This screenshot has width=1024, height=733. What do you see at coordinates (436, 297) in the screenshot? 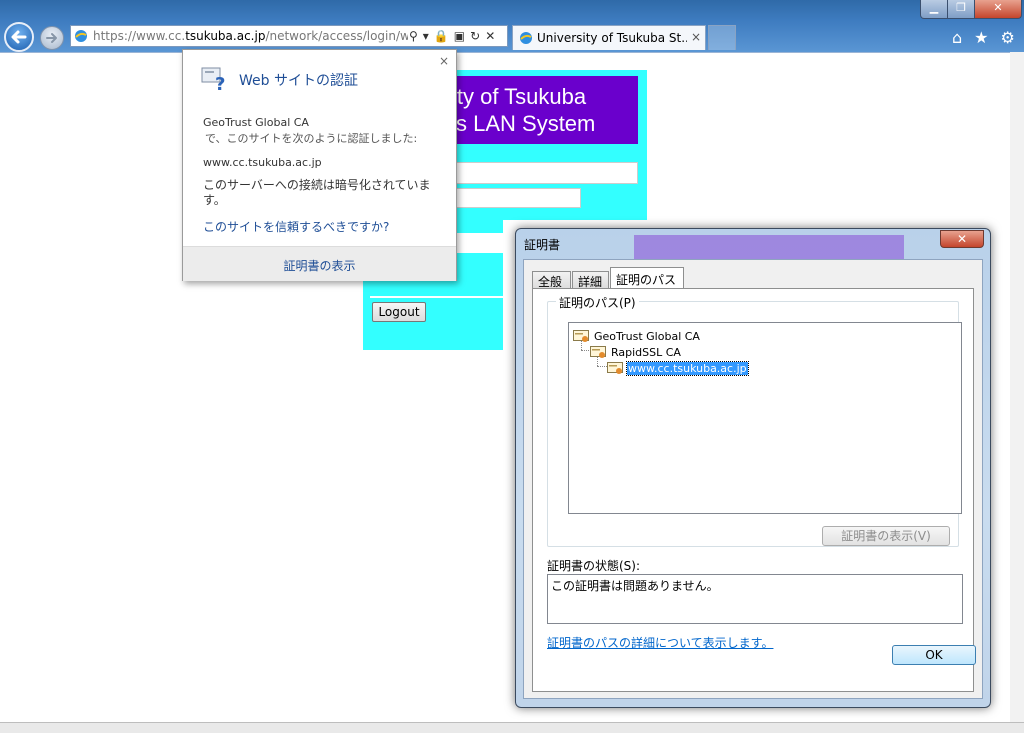
I see `page-divider` at bounding box center [436, 297].